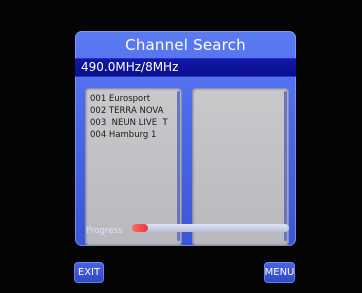  Describe the element at coordinates (285, 166) in the screenshot. I see `secondary-list-scrollbar` at that location.